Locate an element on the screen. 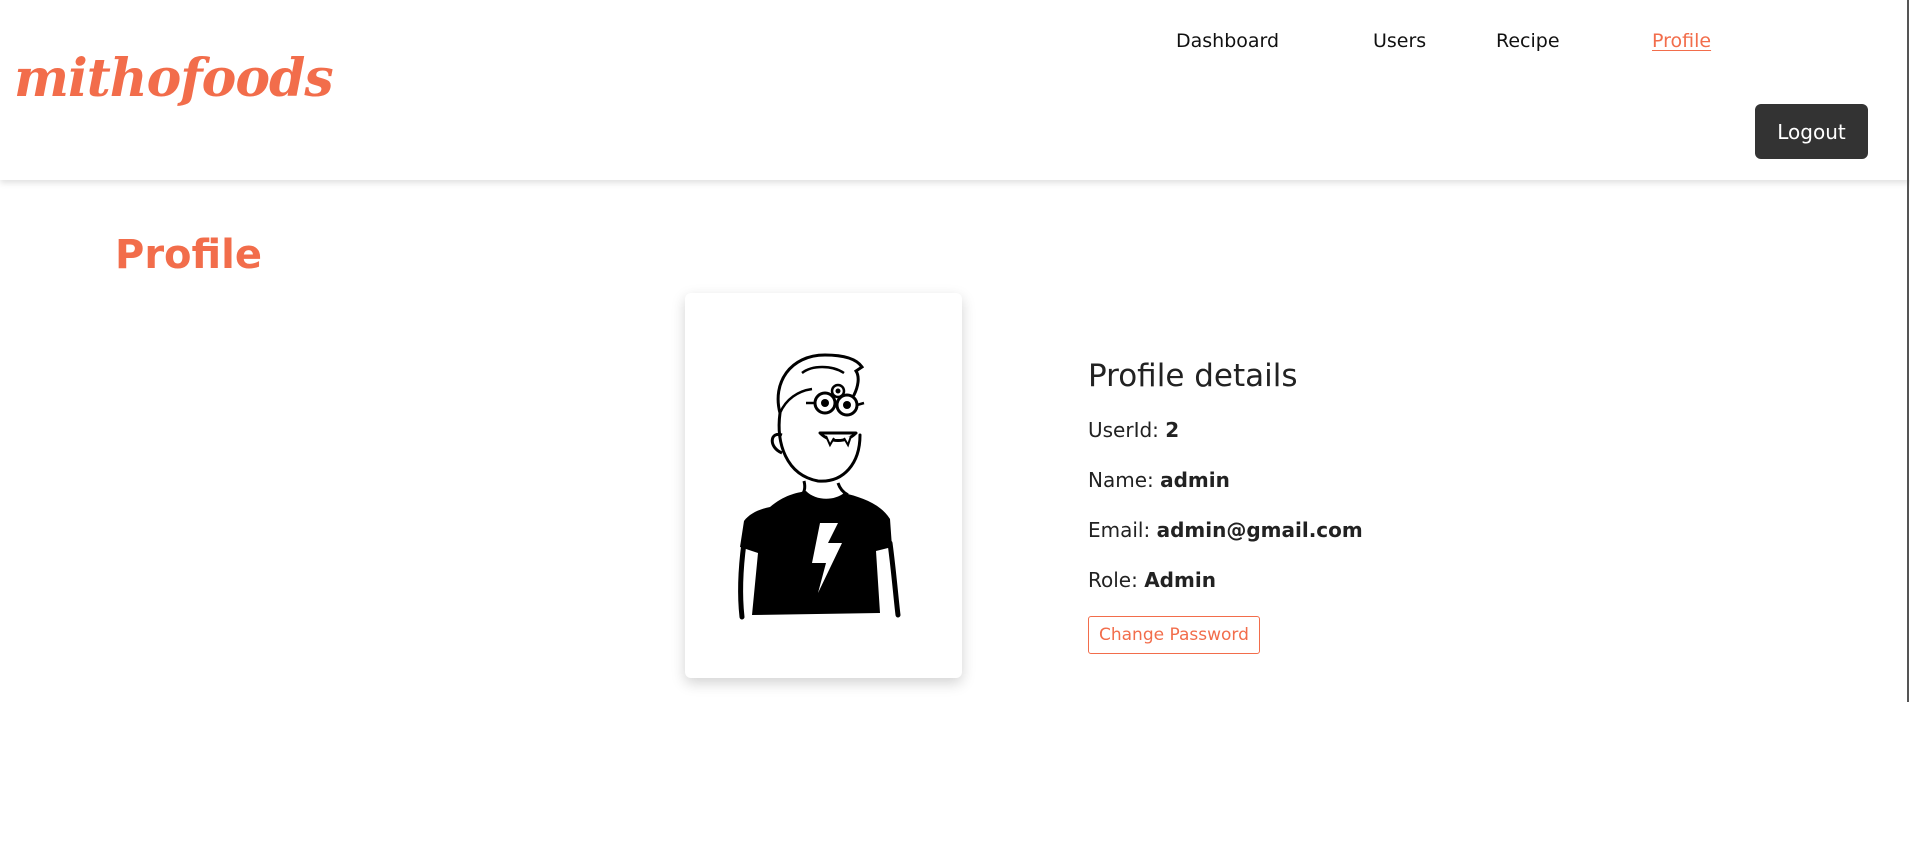 The height and width of the screenshot is (863, 1910). email-value: admin@gmail.com is located at coordinates (1259, 530).